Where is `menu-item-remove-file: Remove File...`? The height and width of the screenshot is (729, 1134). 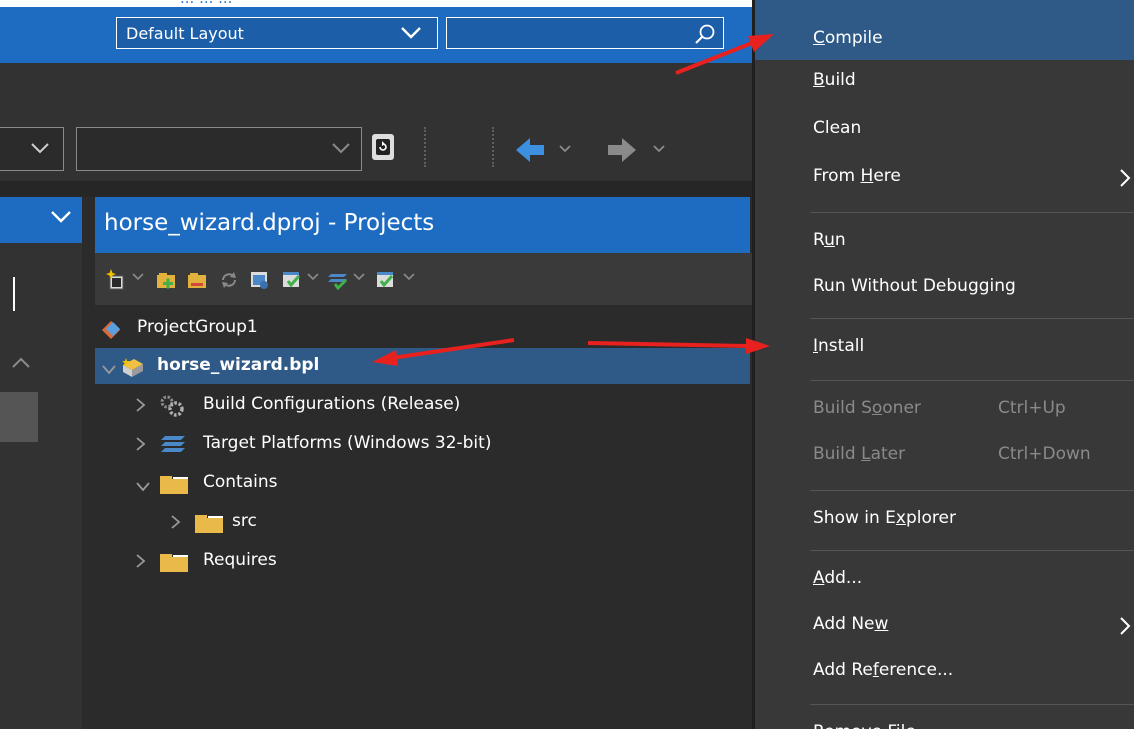 menu-item-remove-file: Remove File... is located at coordinates (944, 720).